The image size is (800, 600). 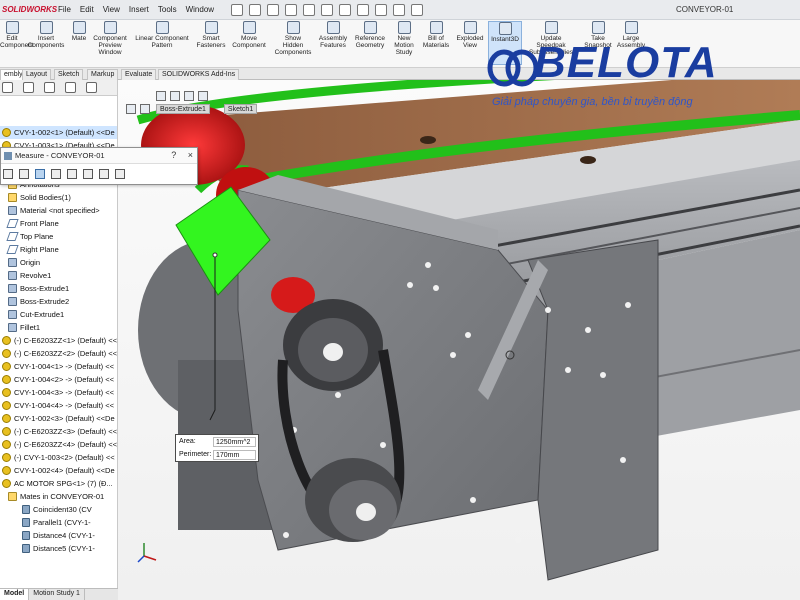 What do you see at coordinates (190, 155) in the screenshot?
I see `close-button: ×` at bounding box center [190, 155].